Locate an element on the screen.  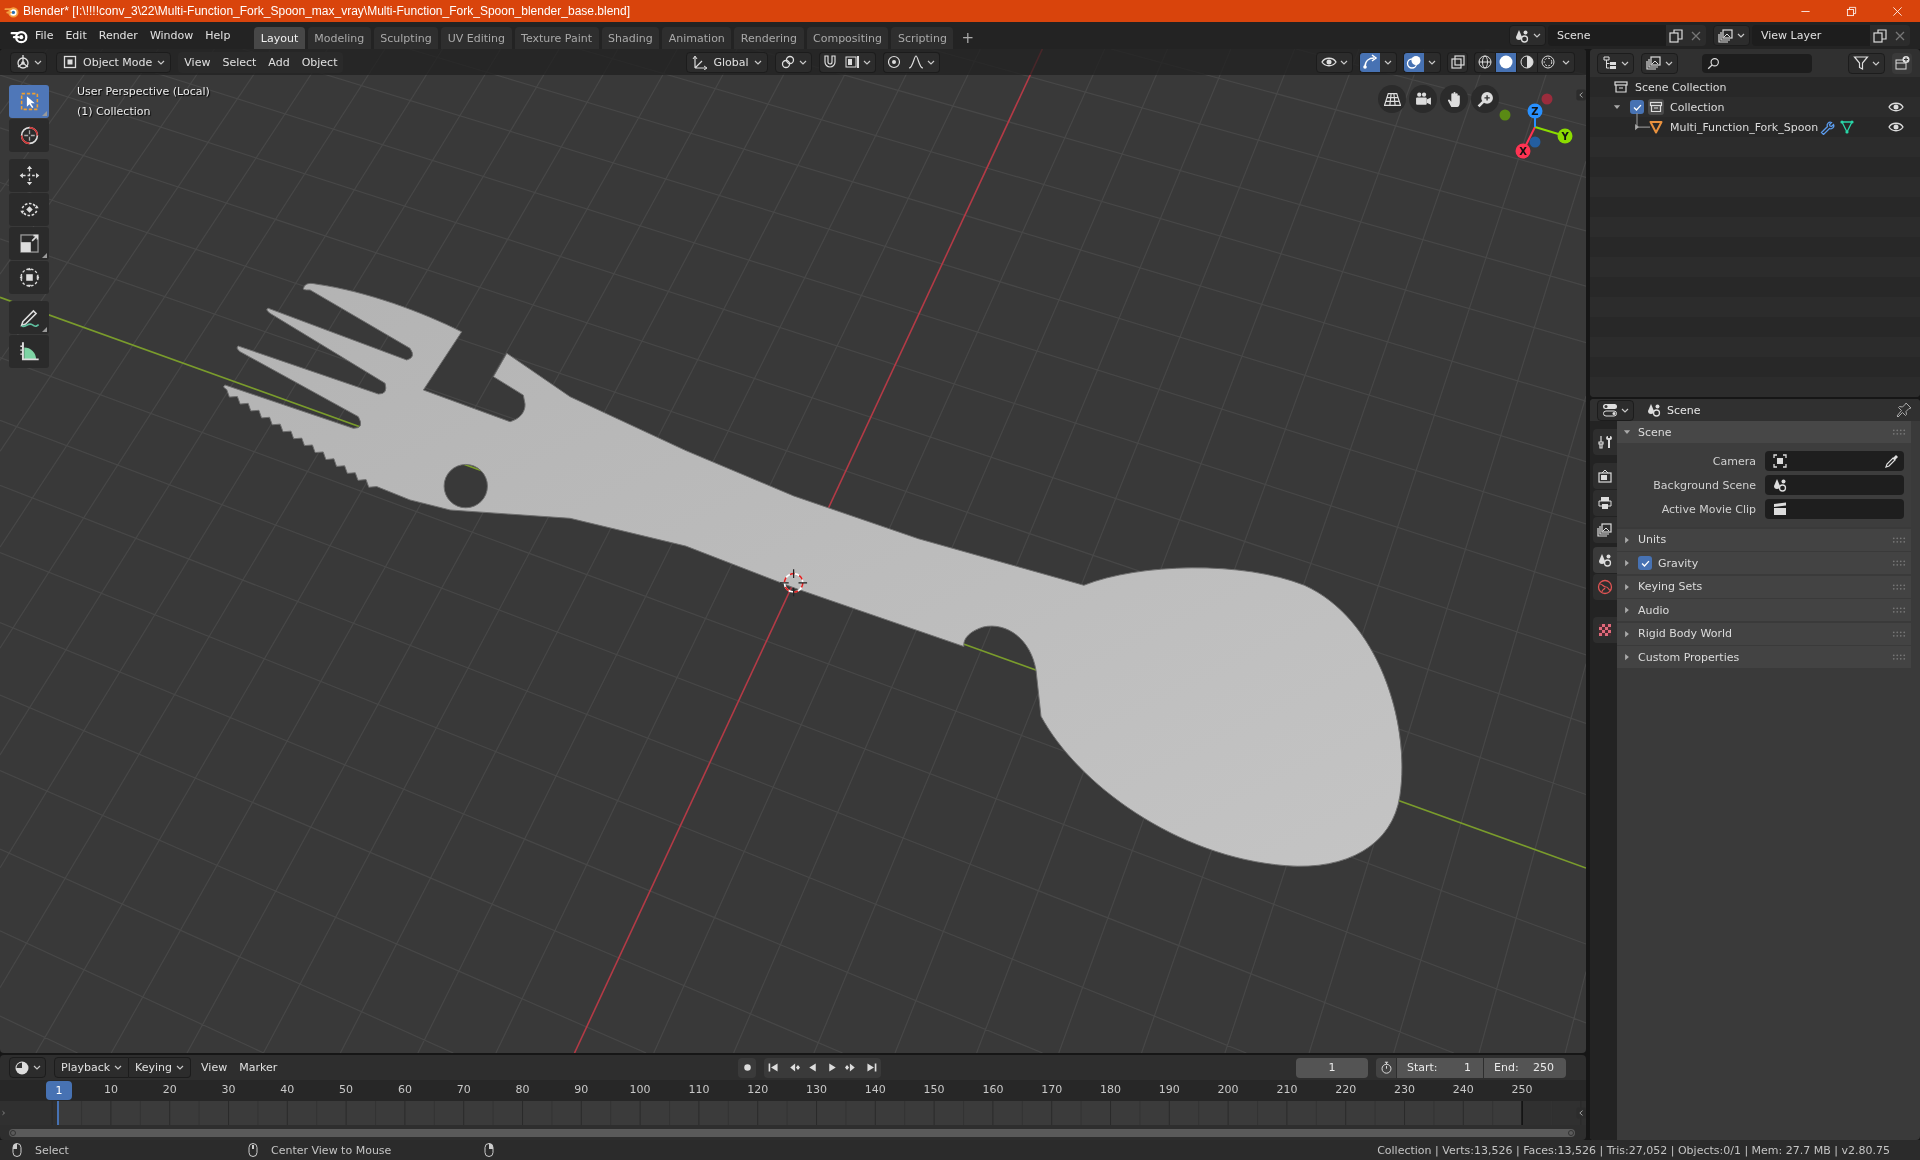
orientation-dropdown: Global is located at coordinates (727, 62).